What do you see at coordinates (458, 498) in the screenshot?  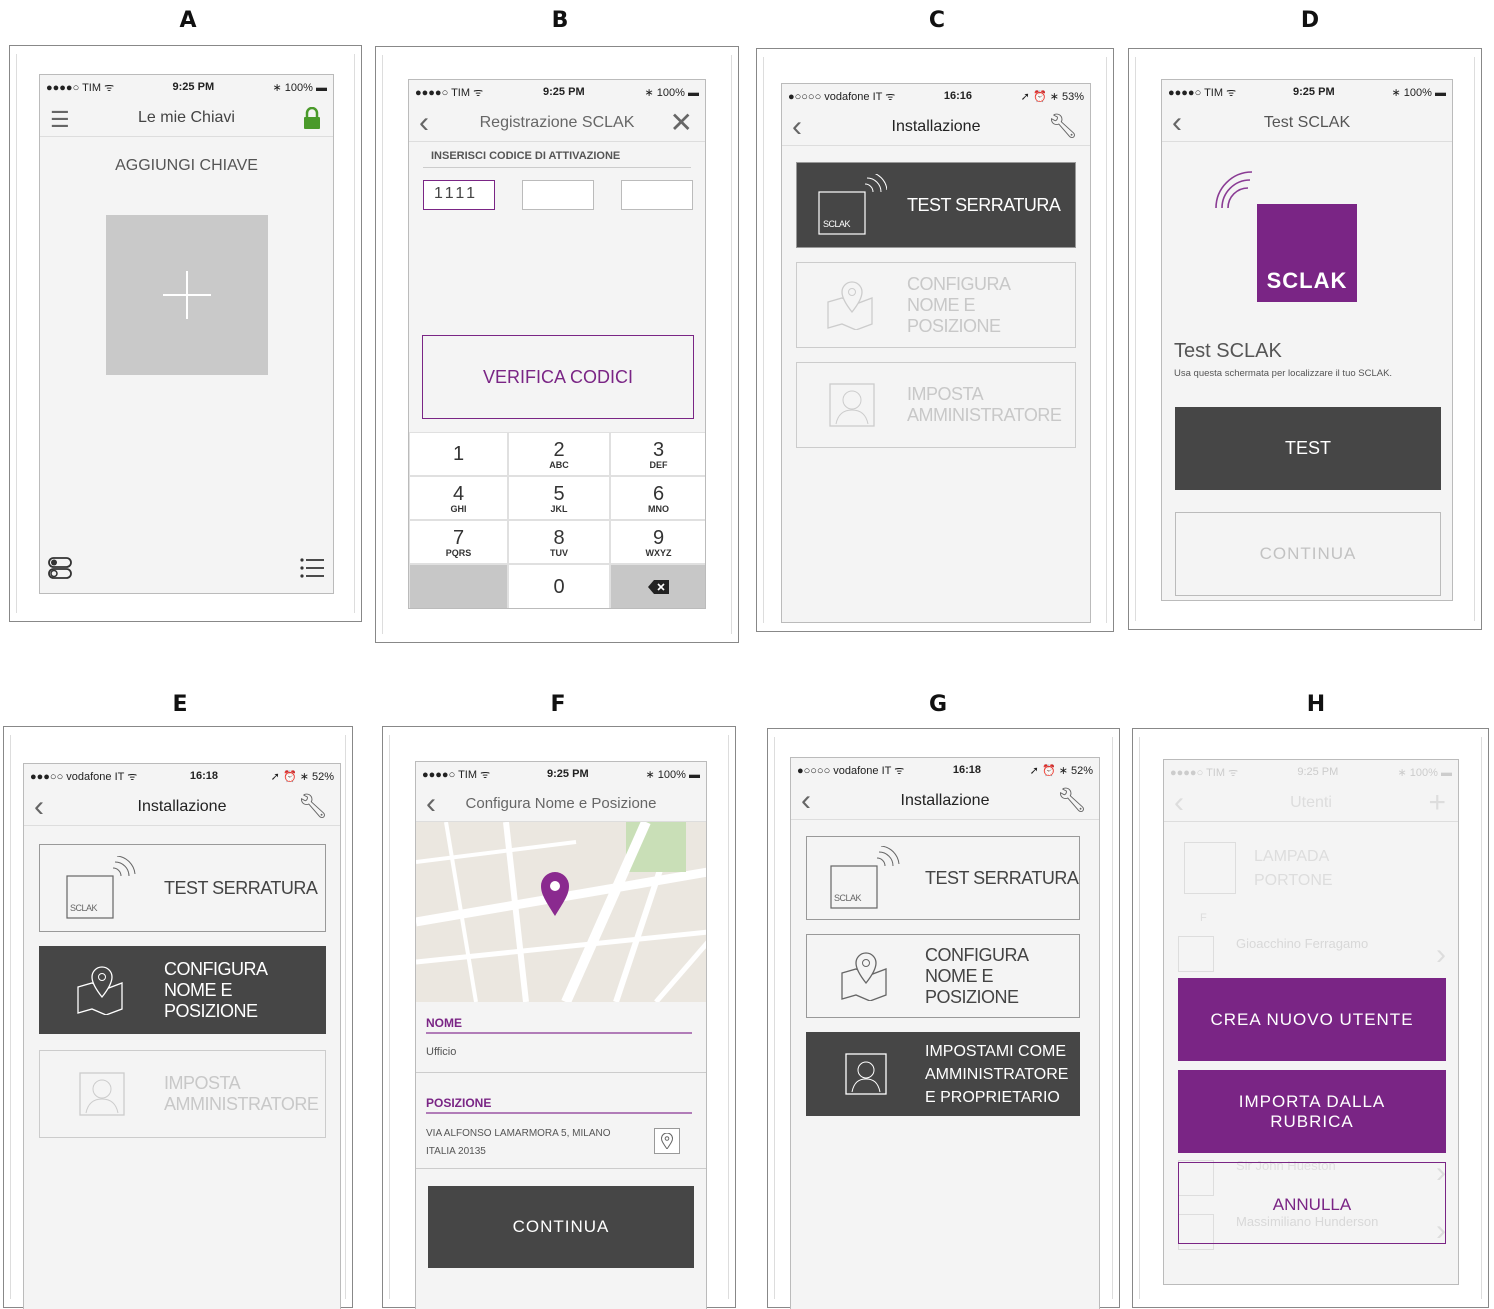 I see `key-4: 4 GHI` at bounding box center [458, 498].